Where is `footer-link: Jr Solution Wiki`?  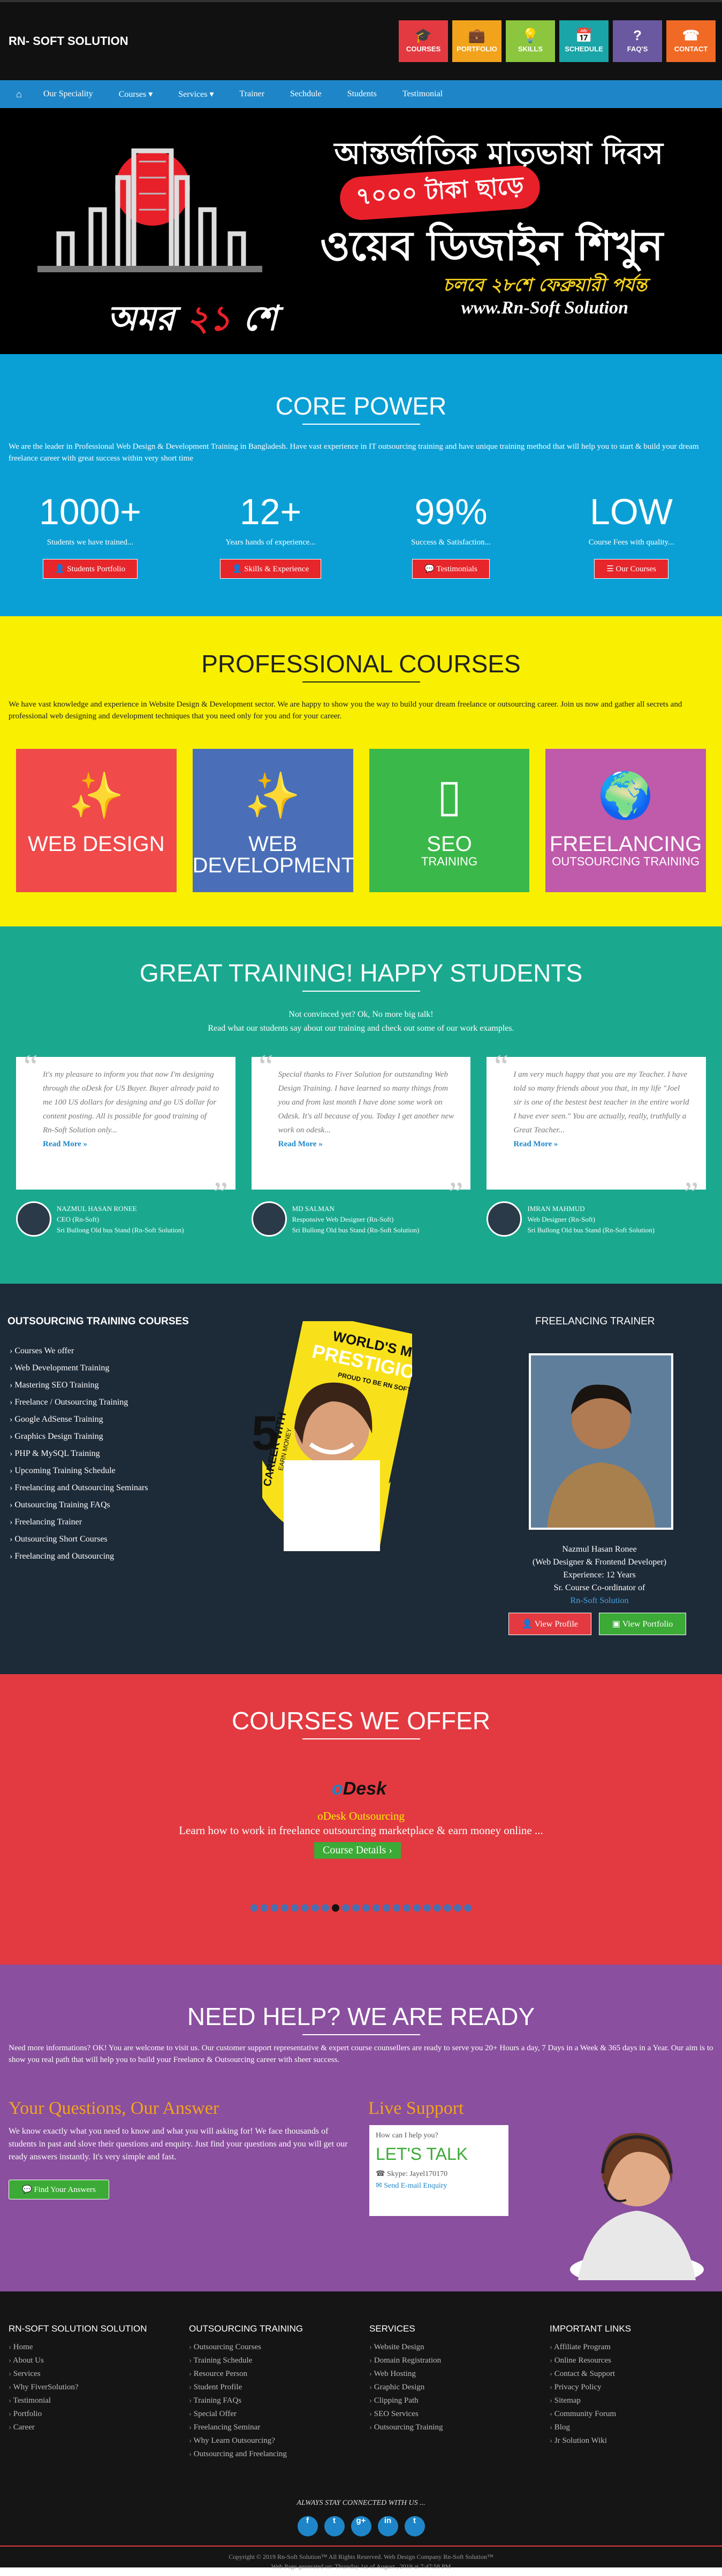
footer-link: Jr Solution Wiki is located at coordinates (590, 2441).